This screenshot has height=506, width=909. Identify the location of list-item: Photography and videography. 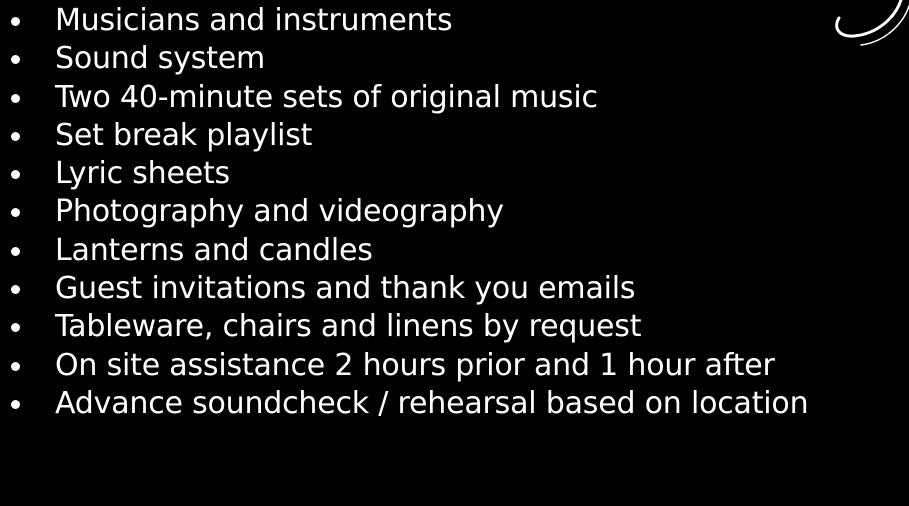
(454, 212).